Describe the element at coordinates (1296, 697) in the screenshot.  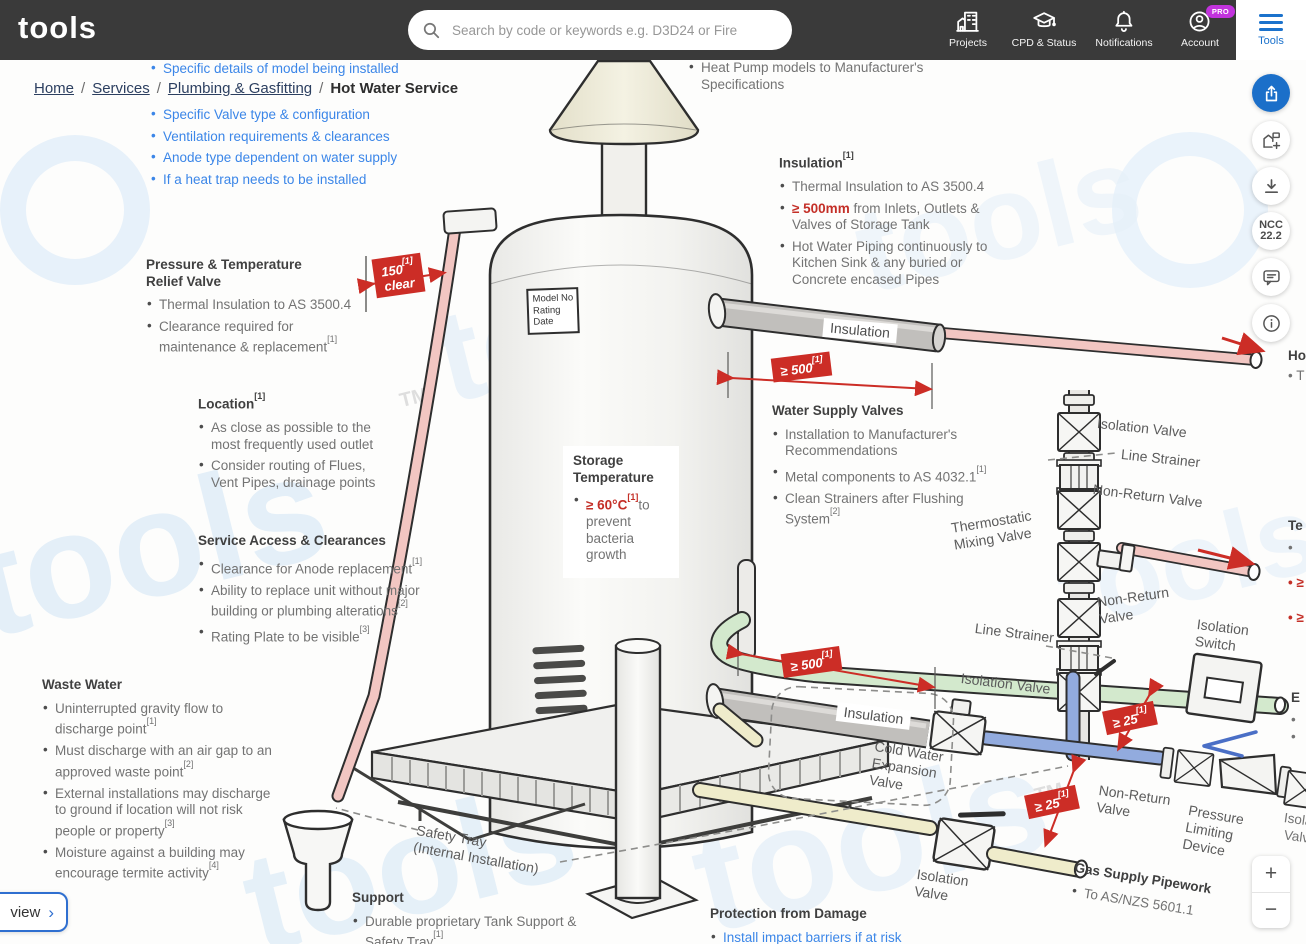
I see `edge-label-e: E` at that location.